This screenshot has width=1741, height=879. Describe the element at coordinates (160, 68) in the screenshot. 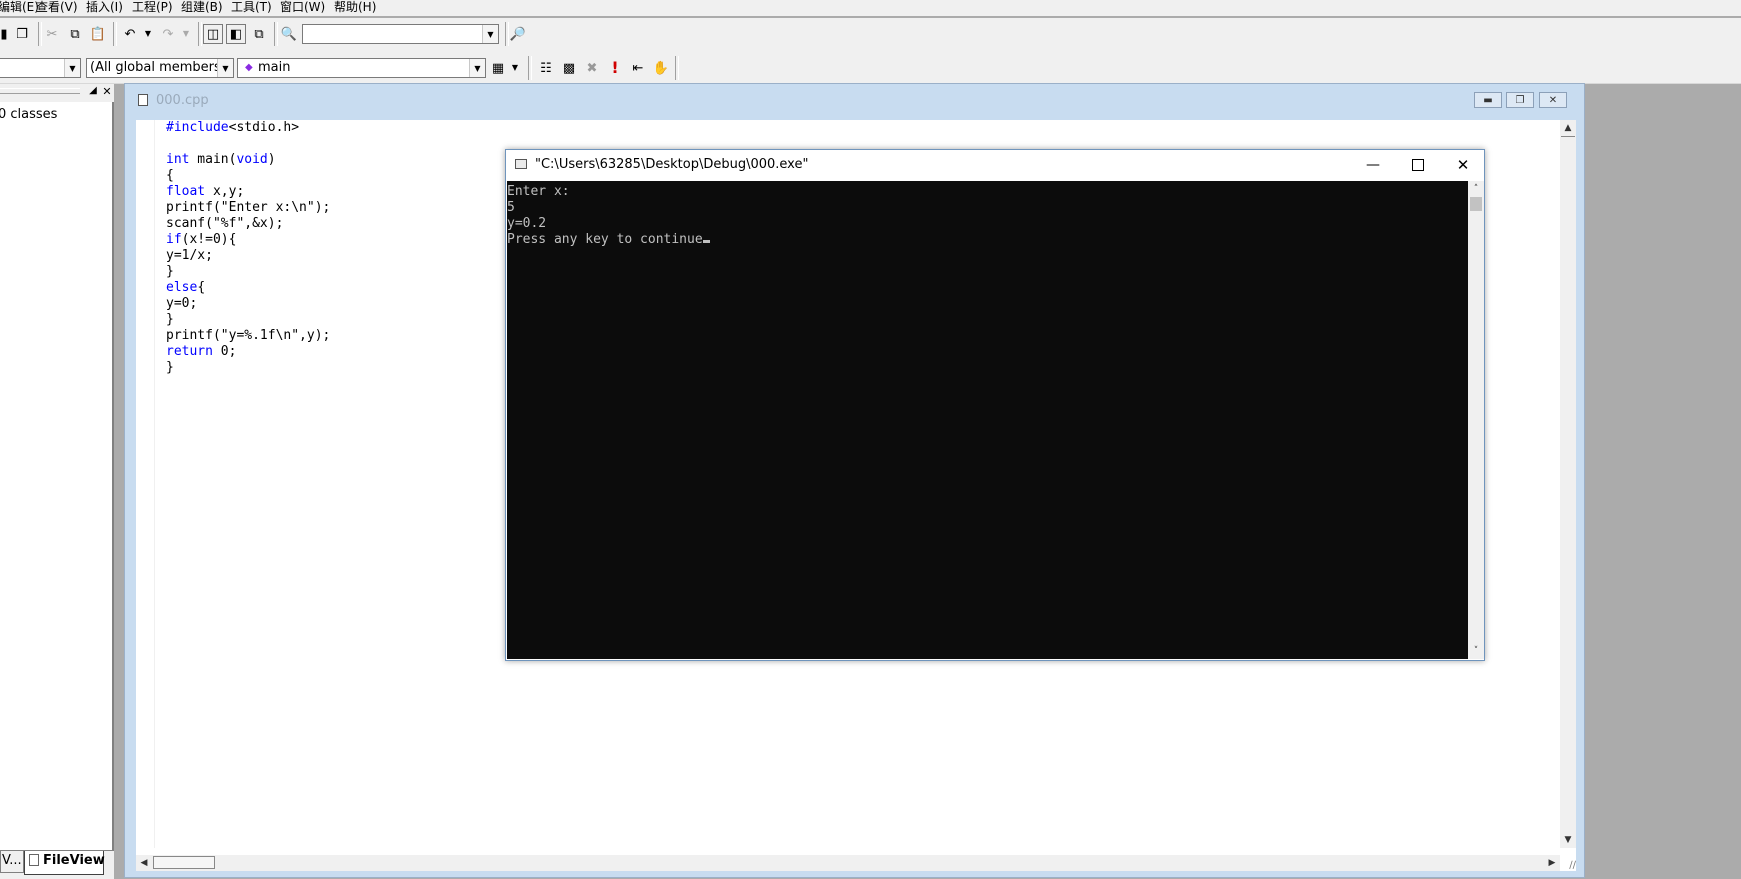

I see `members-combo: (All global members ▼` at that location.